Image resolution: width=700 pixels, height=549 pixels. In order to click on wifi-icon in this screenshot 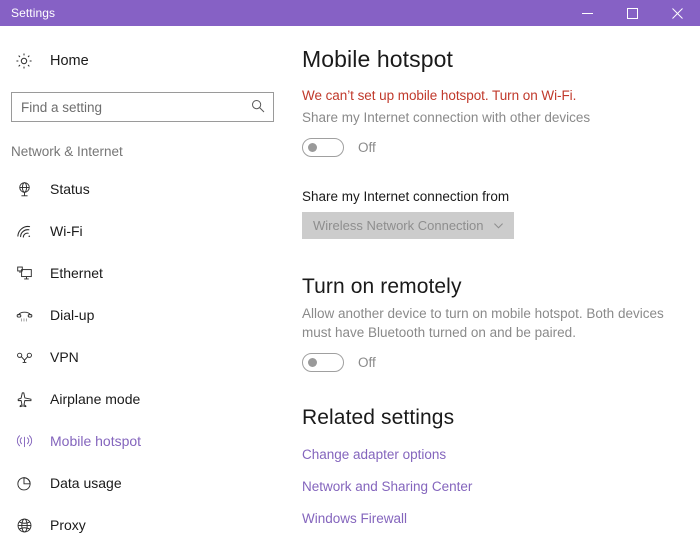, I will do `click(24, 231)`.